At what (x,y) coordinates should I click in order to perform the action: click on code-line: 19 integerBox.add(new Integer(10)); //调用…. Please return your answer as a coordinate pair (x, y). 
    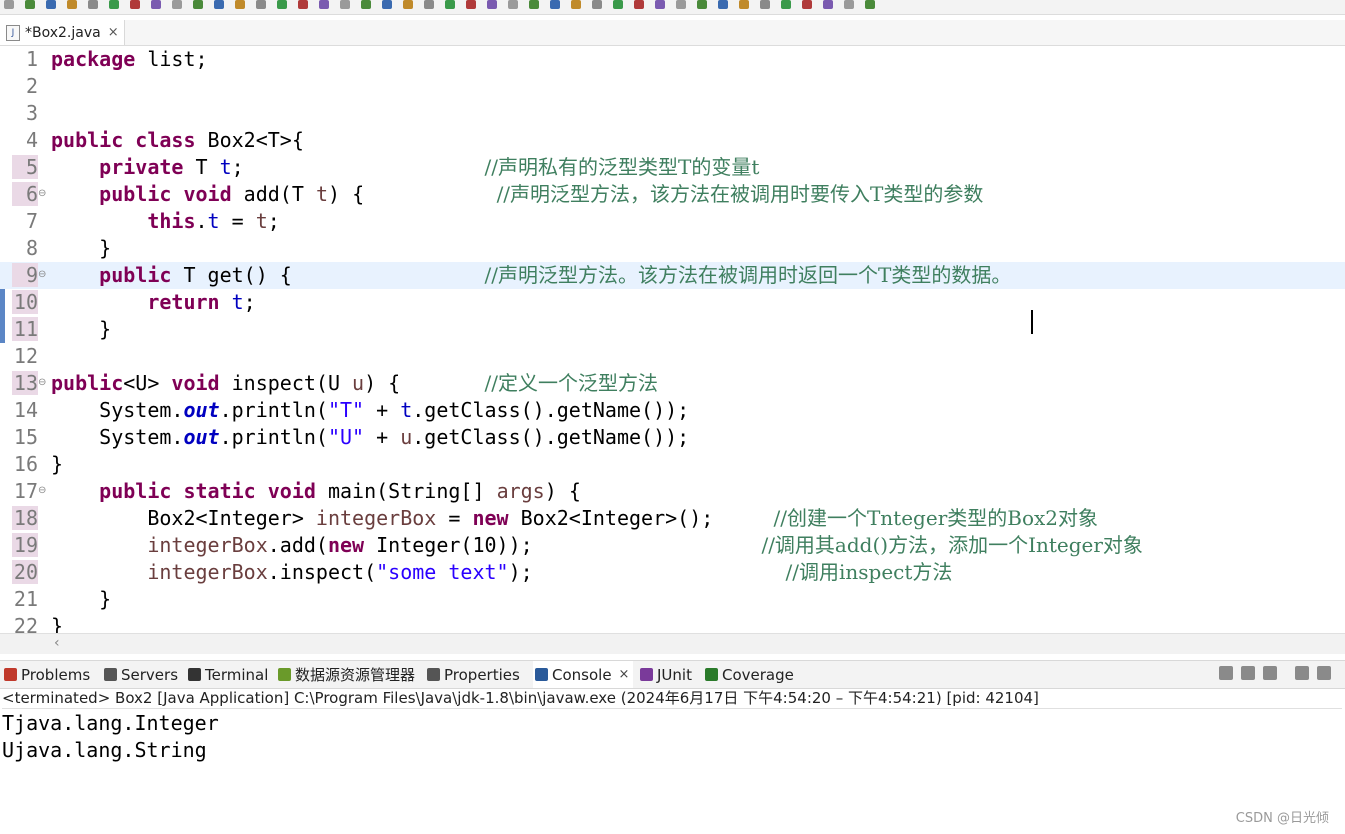
    Looking at the image, I should click on (672, 545).